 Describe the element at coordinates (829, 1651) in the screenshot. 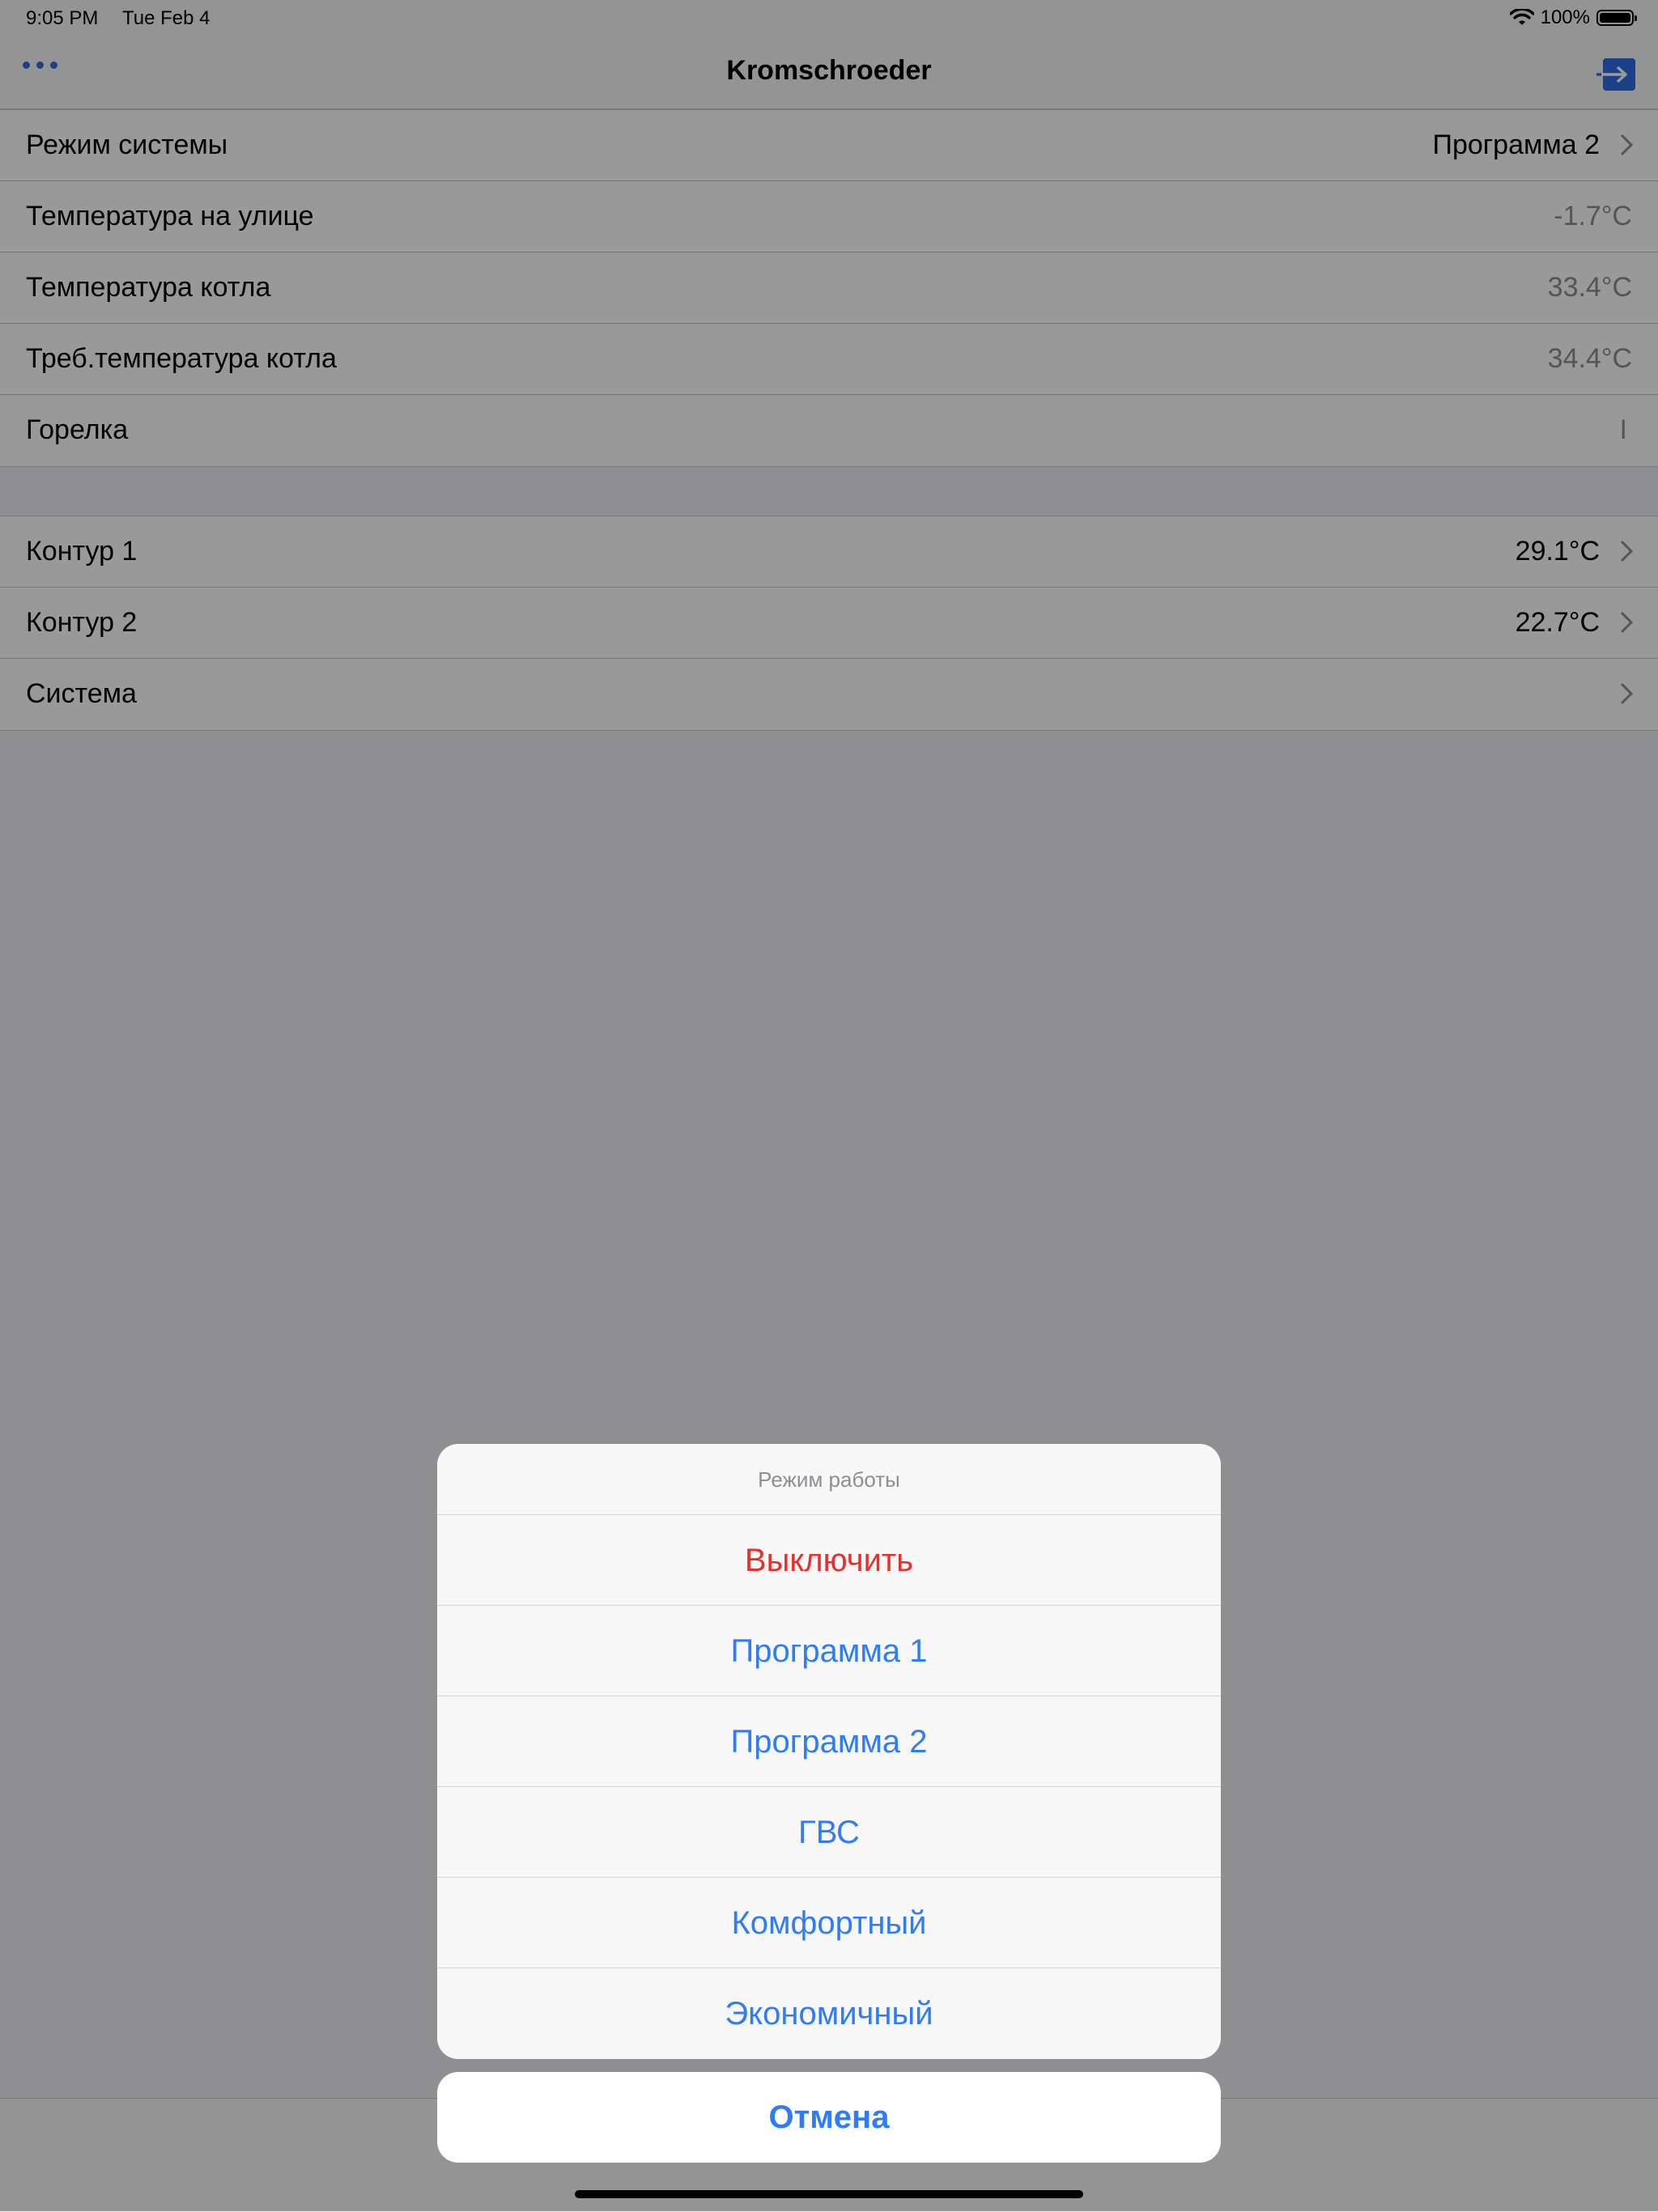

I see `option-program-1-button: Программа 1` at that location.